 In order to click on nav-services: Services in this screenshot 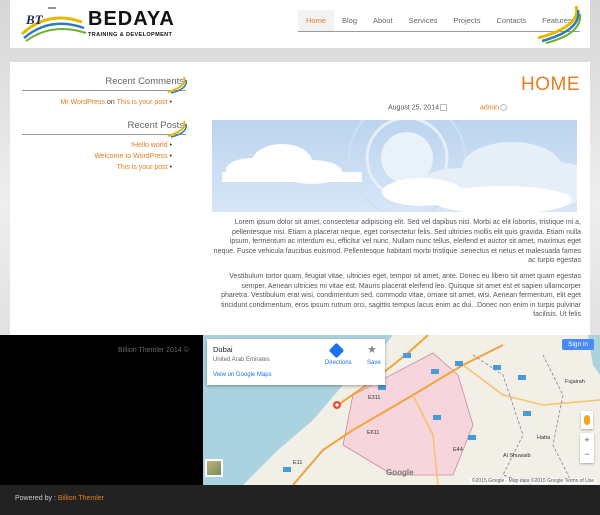, I will do `click(423, 20)`.